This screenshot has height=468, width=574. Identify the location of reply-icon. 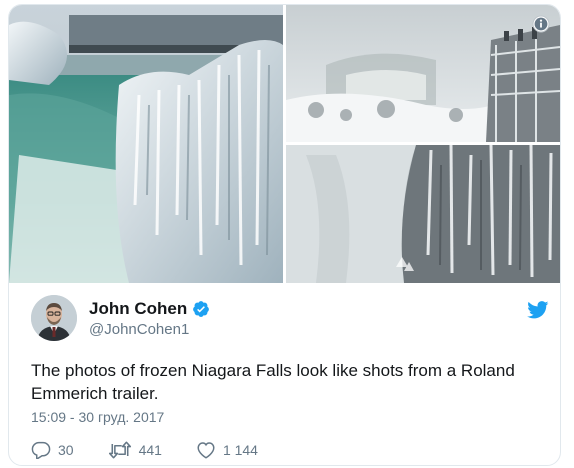
(41, 450).